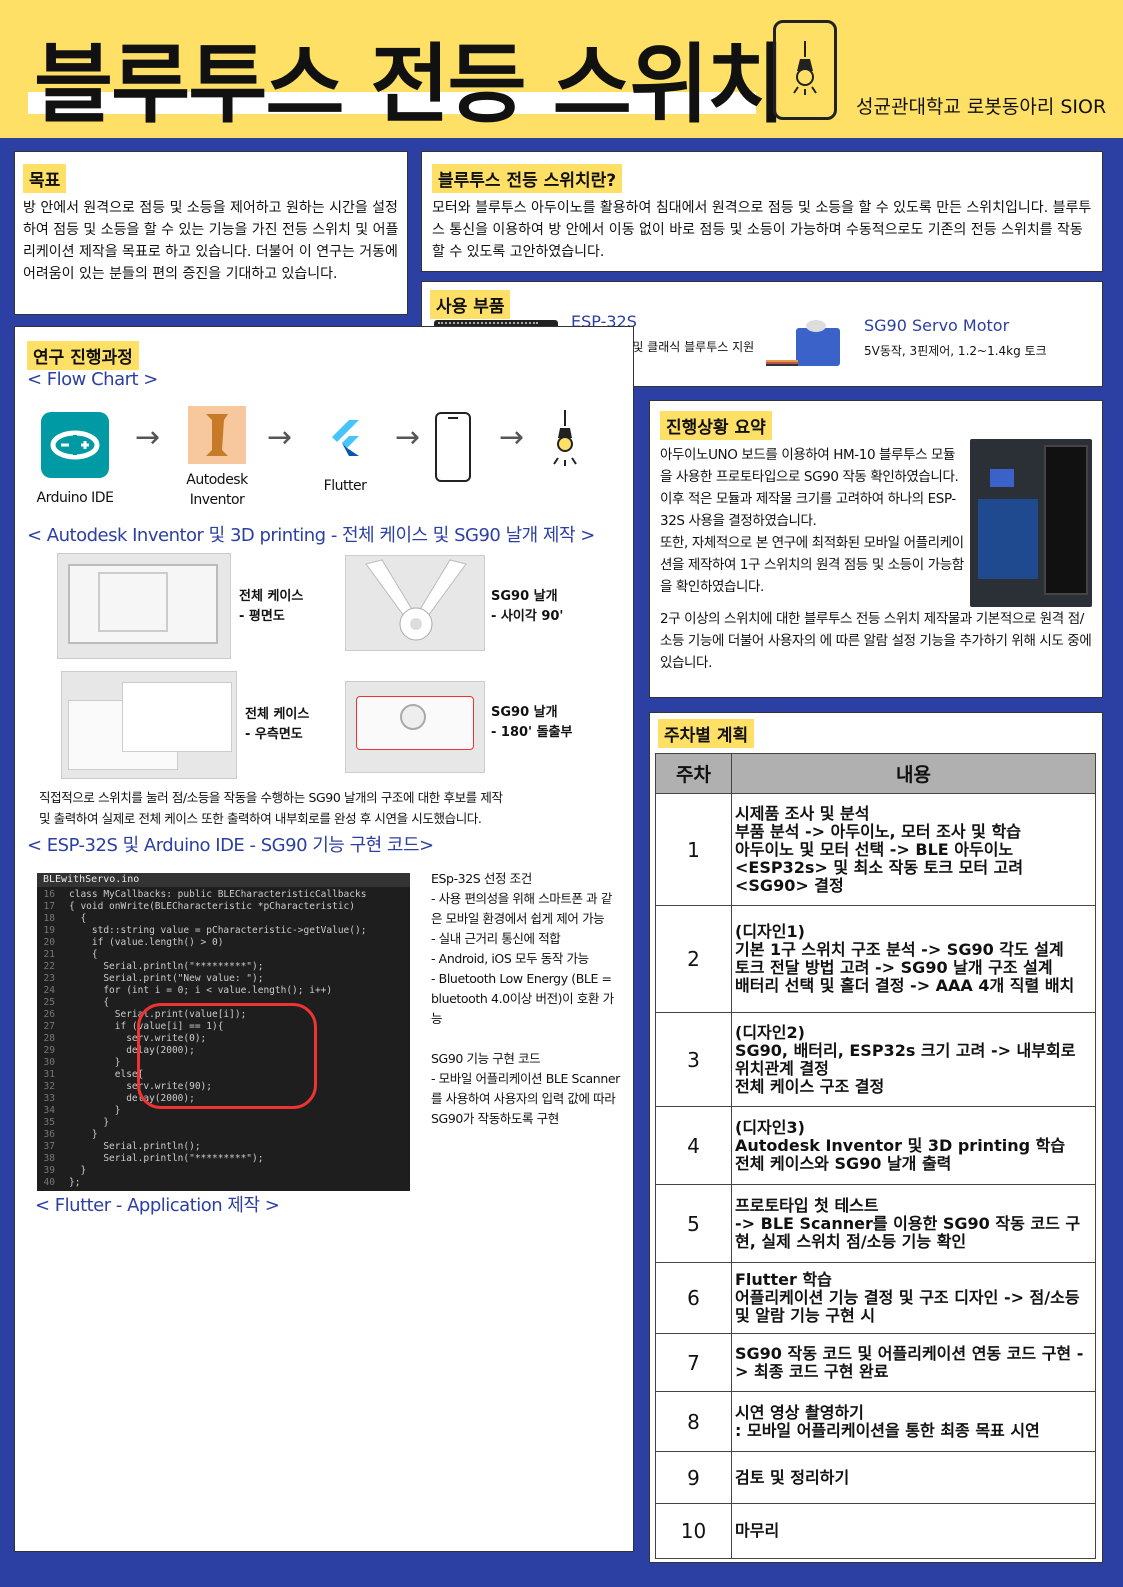 Image resolution: width=1123 pixels, height=1587 pixels. I want to click on bulb-icon, so click(565, 446).